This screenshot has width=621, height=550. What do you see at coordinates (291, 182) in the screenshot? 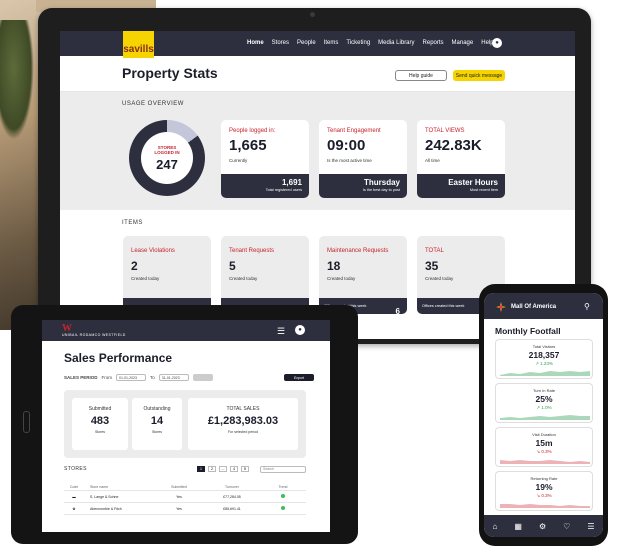
I see `card-footer-value: 1,691` at bounding box center [291, 182].